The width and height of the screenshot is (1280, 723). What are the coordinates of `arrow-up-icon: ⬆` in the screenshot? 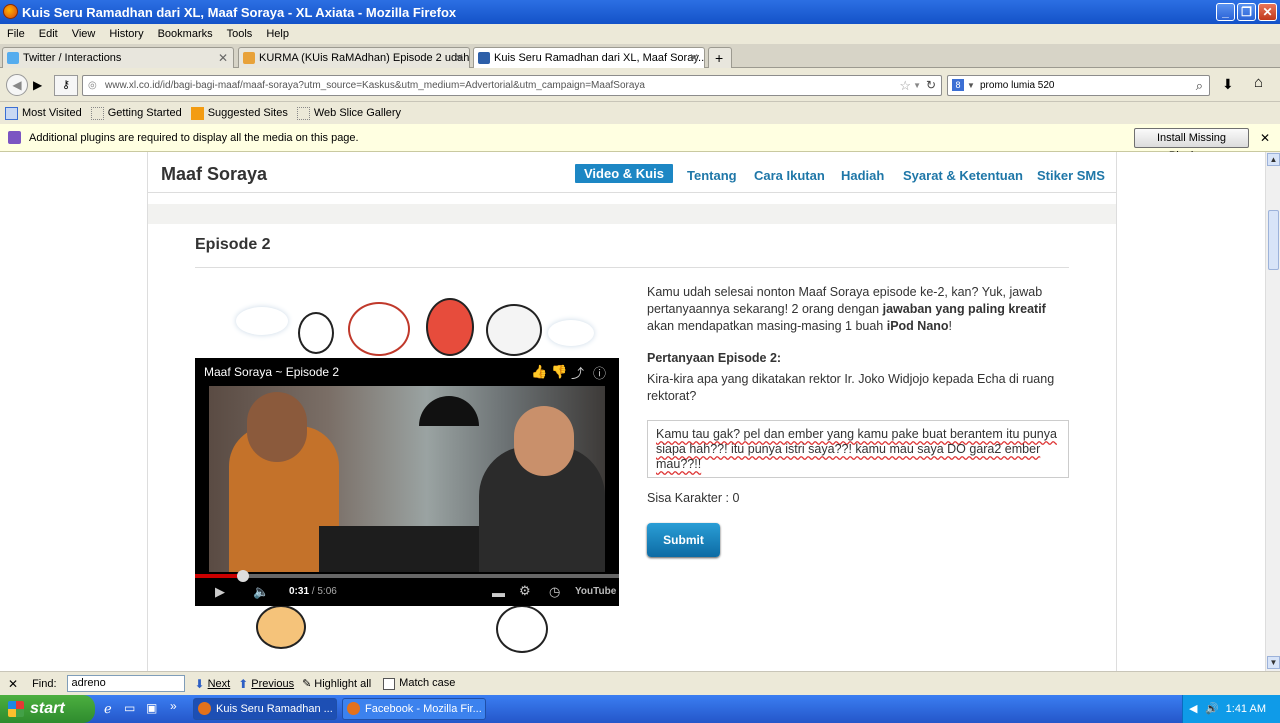 It's located at (243, 684).